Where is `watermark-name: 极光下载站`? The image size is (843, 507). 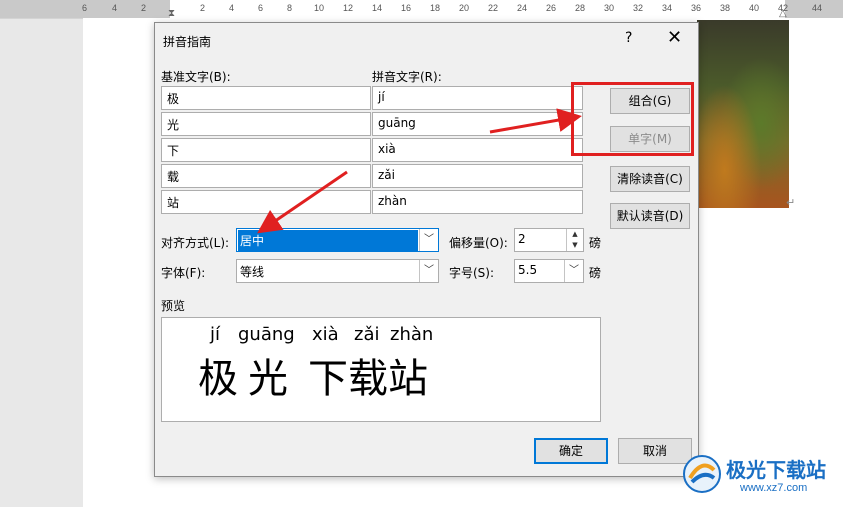 watermark-name: 极光下载站 is located at coordinates (776, 470).